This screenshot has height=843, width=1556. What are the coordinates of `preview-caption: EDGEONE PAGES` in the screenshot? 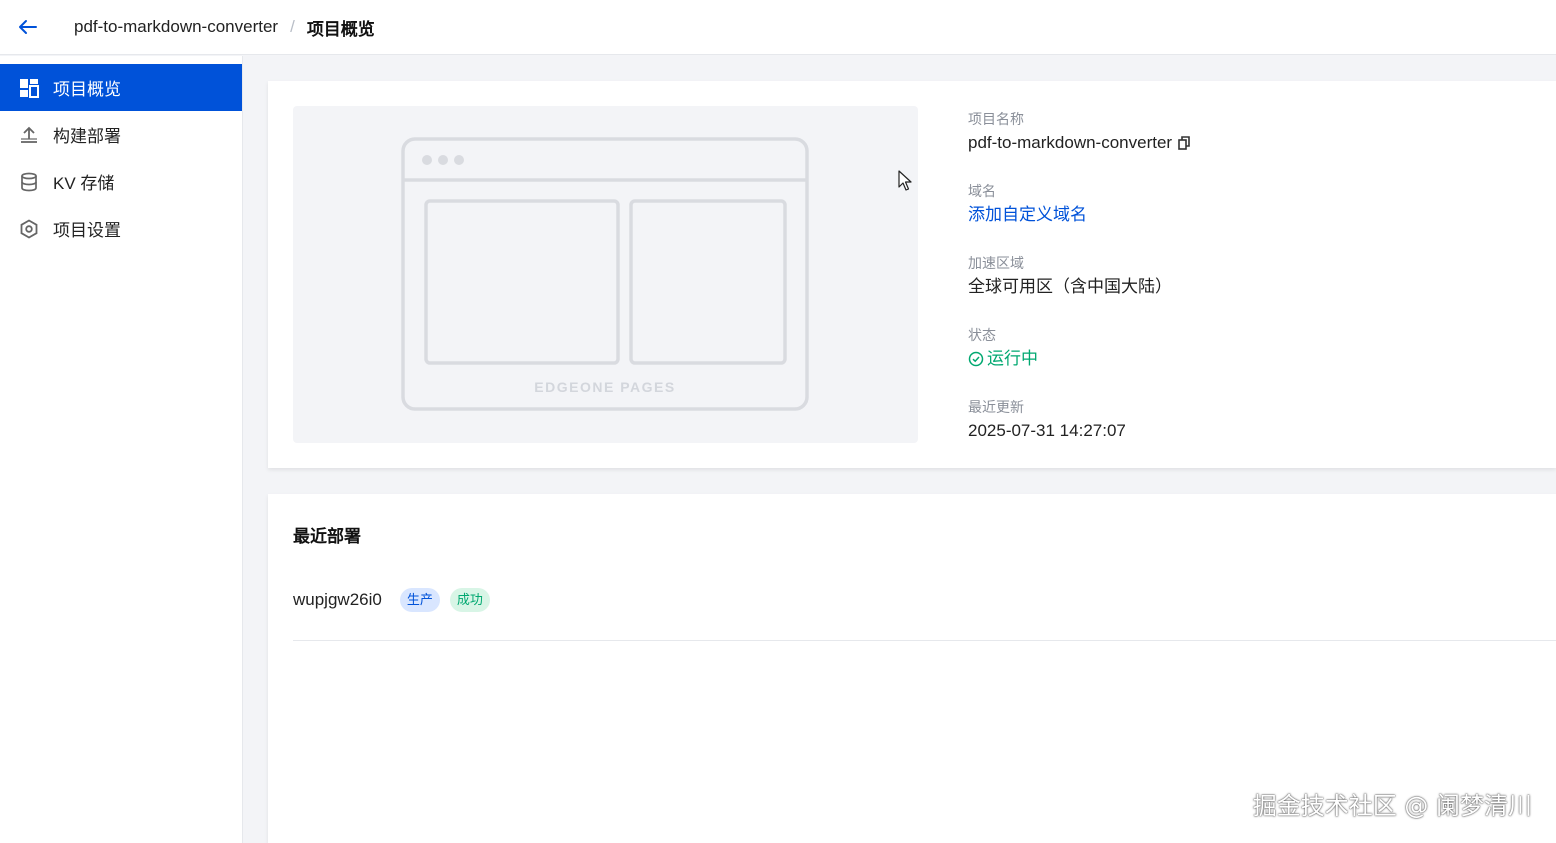 It's located at (604, 387).